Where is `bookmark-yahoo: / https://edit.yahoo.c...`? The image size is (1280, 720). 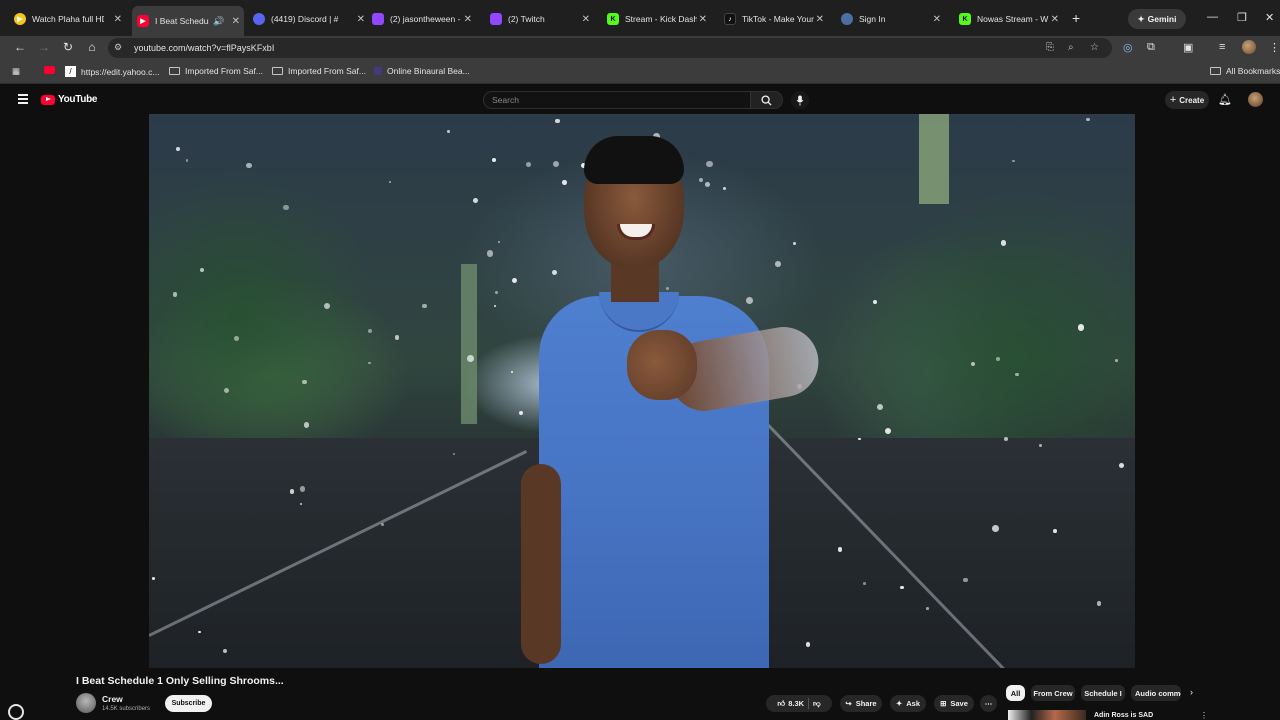
bookmark-yahoo: / https://edit.yahoo.c... is located at coordinates (112, 71).